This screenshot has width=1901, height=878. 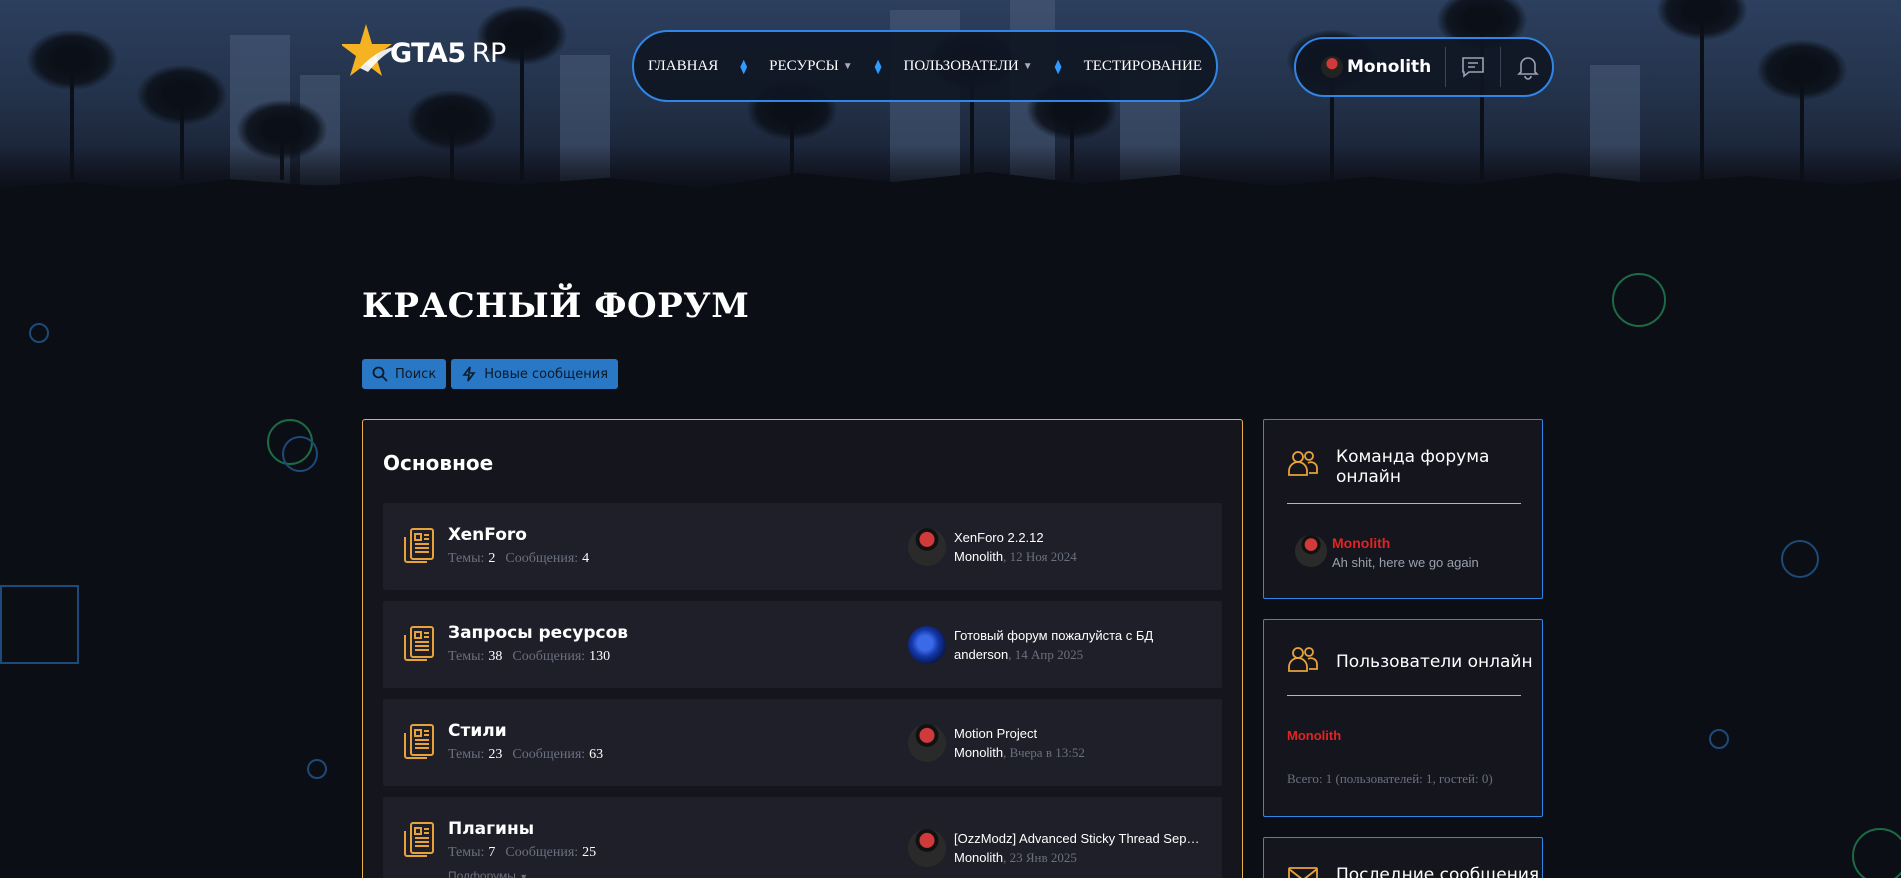 I want to click on logo-text: GTA5 RP, so click(x=448, y=53).